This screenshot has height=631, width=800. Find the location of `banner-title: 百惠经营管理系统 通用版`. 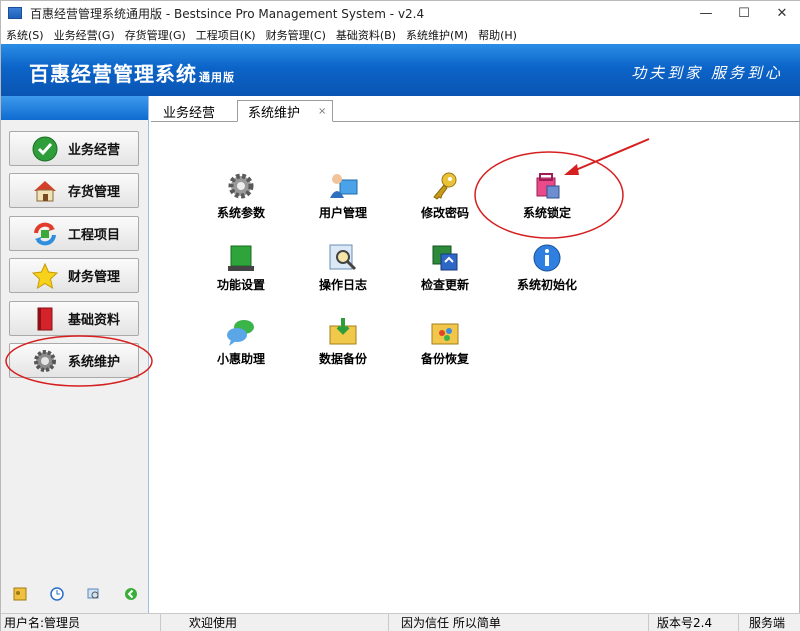

banner-title: 百惠经营管理系统 通用版 is located at coordinates (132, 72).